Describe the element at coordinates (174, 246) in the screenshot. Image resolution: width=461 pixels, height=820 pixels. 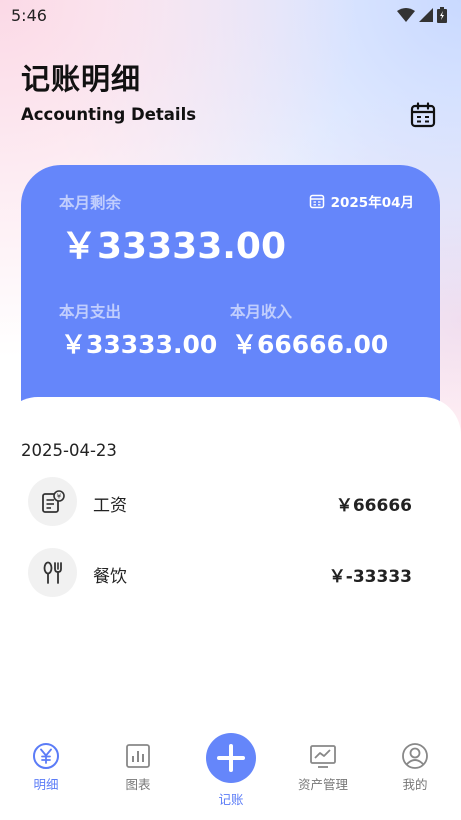
I see `remain-value: ￥33333.00` at that location.